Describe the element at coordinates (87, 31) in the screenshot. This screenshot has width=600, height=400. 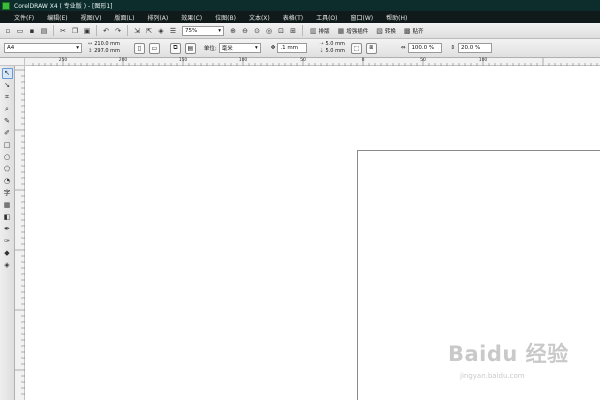
I see `paste-icon: ▣` at that location.